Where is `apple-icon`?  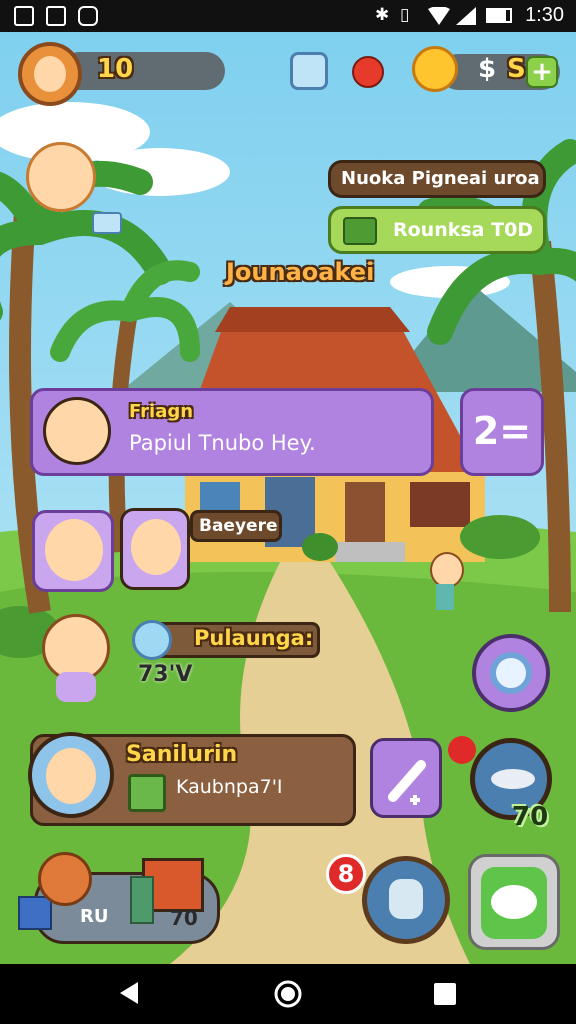
apple-icon is located at coordinates (368, 72).